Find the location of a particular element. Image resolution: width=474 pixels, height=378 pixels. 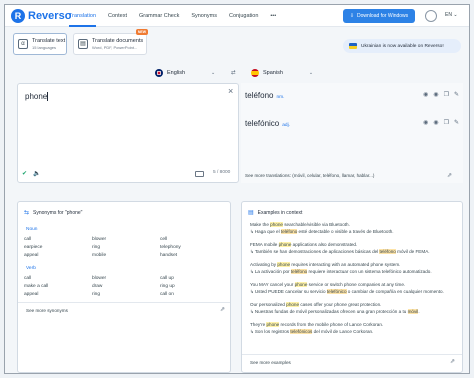

example-text: Usted PUEDE cancelar su servicio is located at coordinates (290, 291).